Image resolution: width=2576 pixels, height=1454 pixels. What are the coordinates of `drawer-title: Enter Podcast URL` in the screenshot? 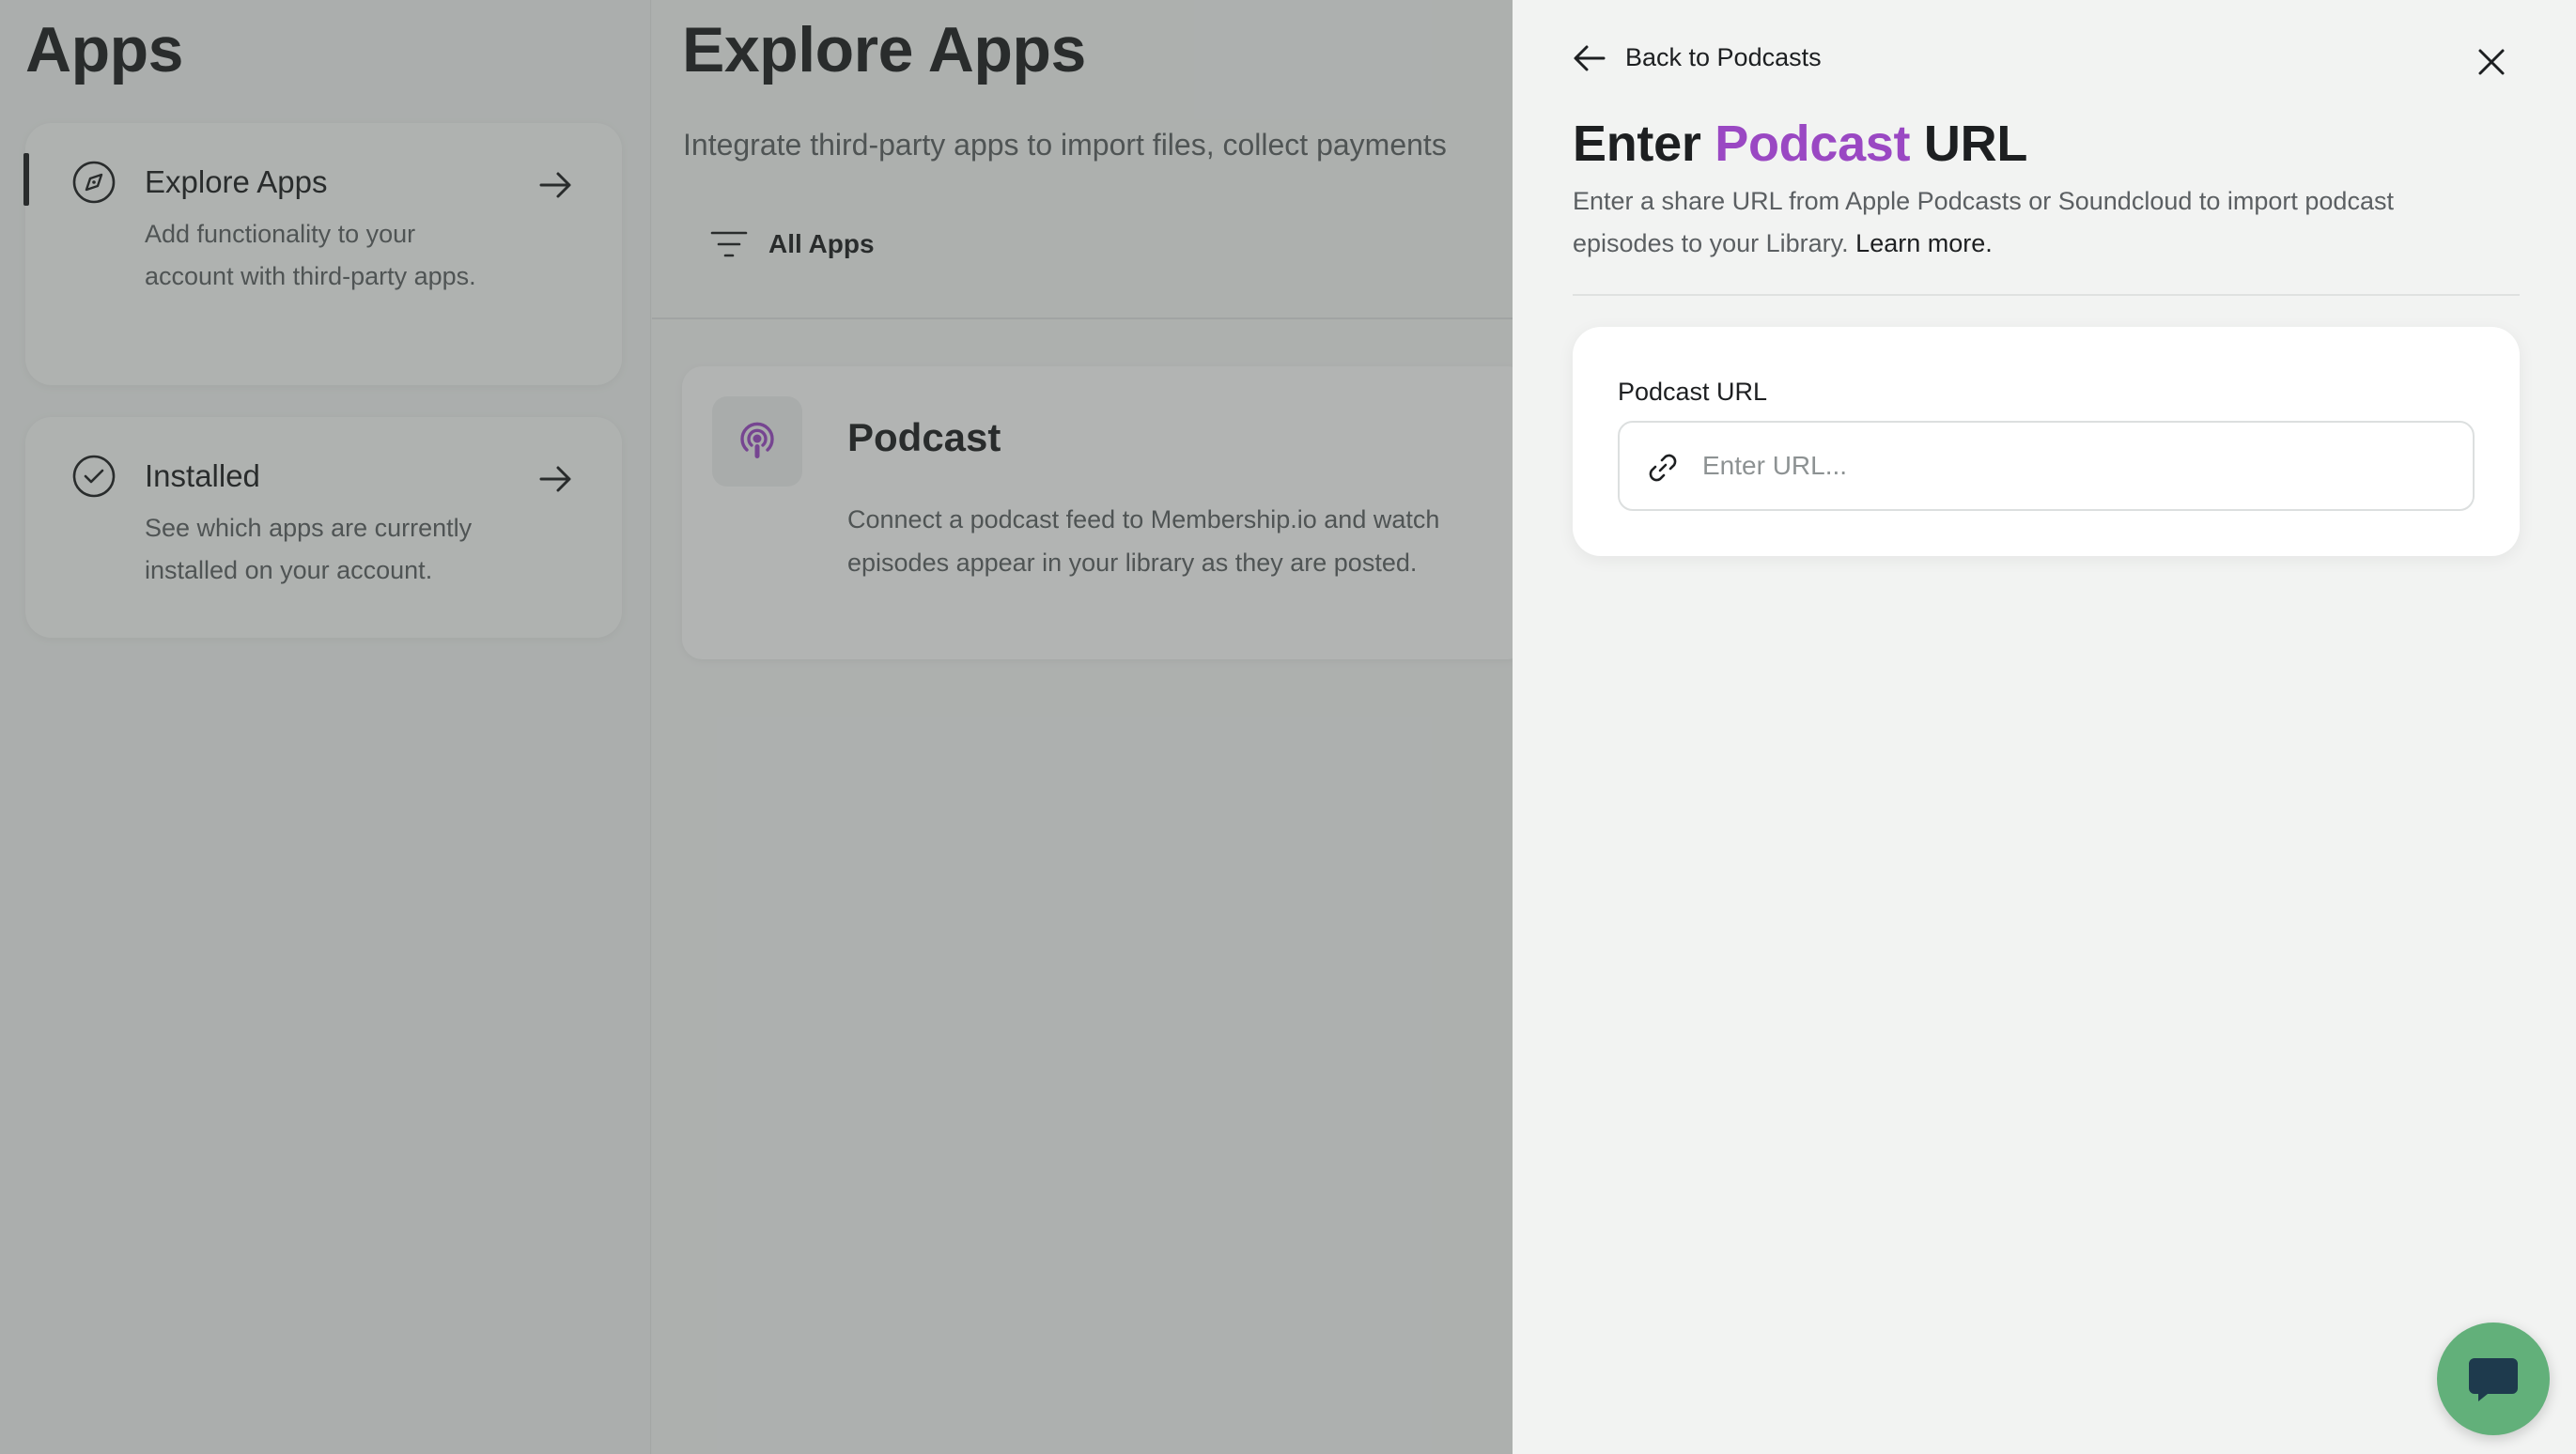 It's located at (1800, 144).